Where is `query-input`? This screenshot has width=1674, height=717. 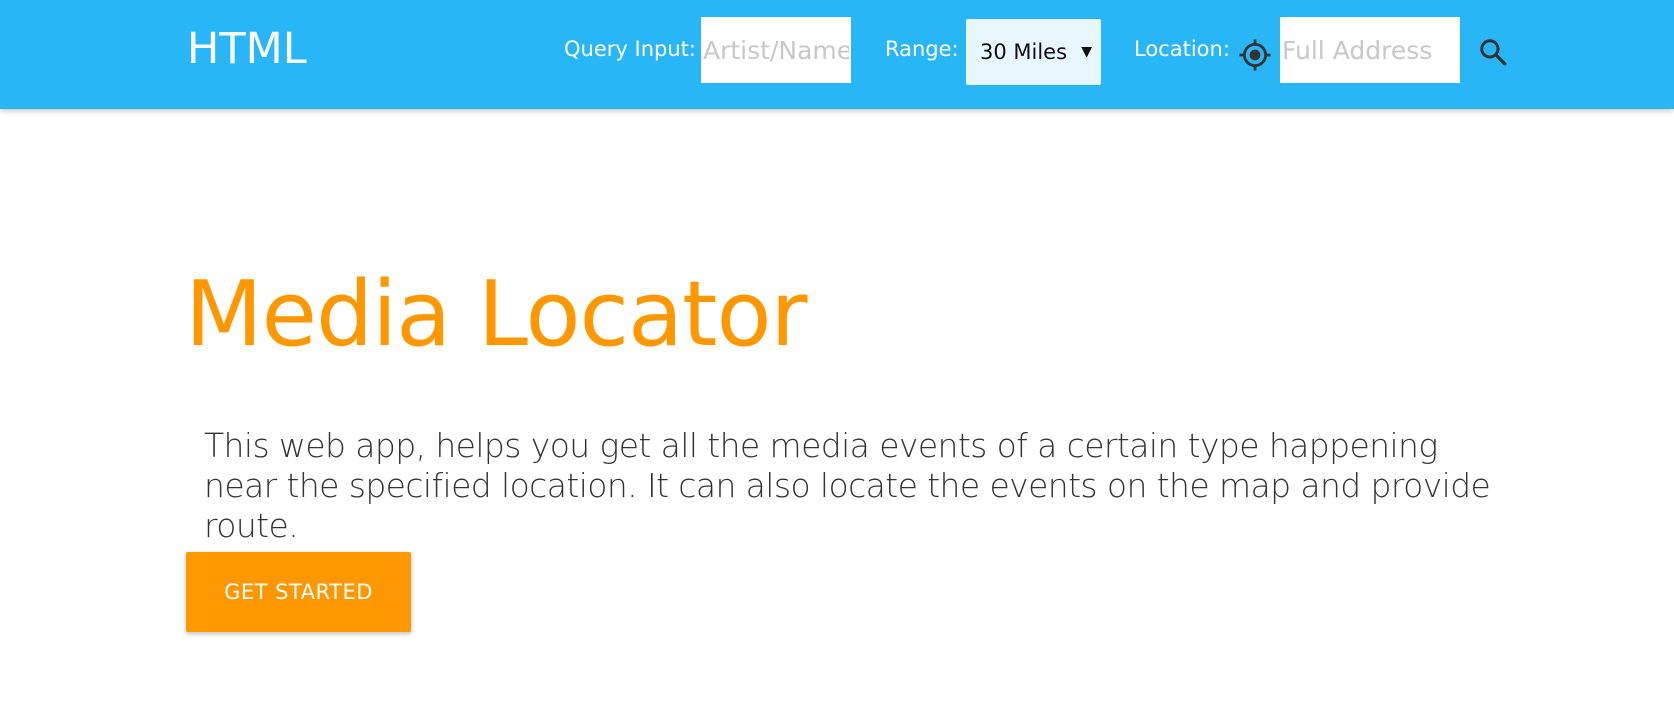
query-input is located at coordinates (776, 50).